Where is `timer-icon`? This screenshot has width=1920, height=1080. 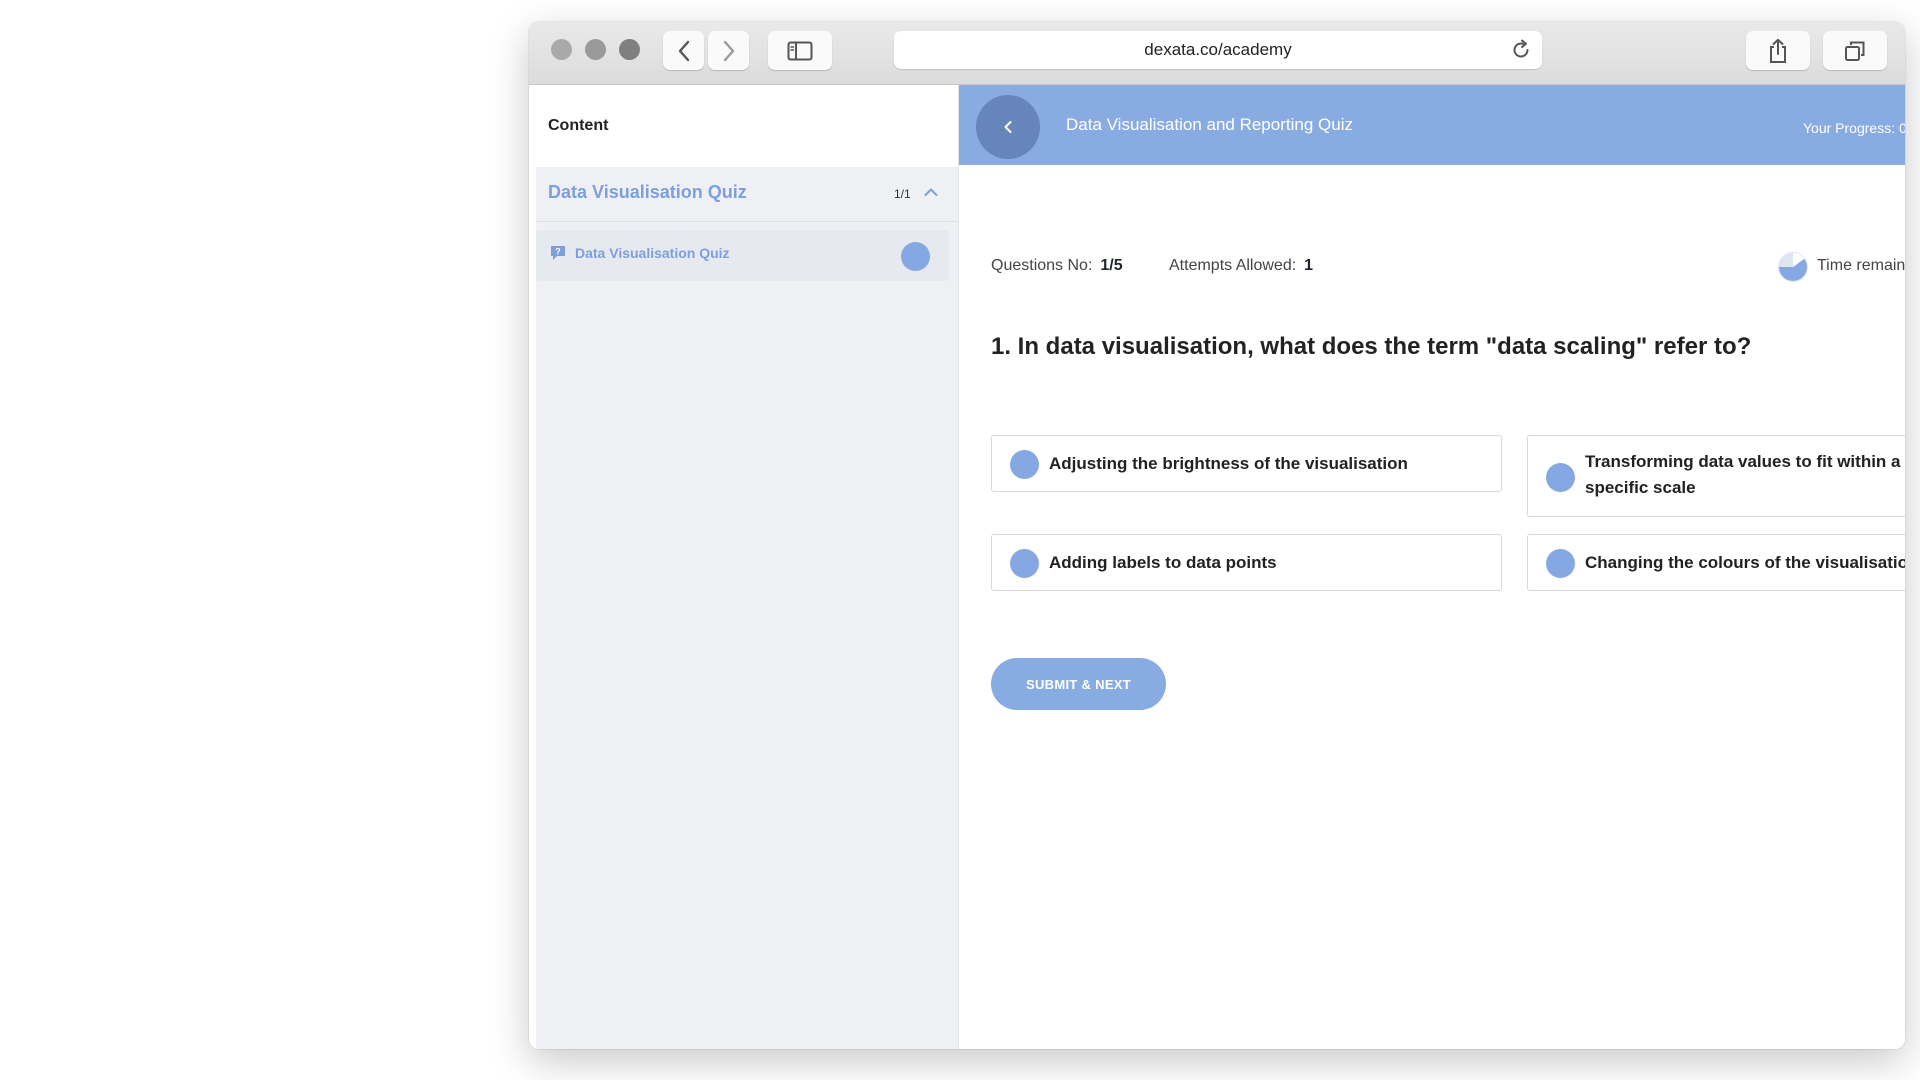 timer-icon is located at coordinates (1793, 267).